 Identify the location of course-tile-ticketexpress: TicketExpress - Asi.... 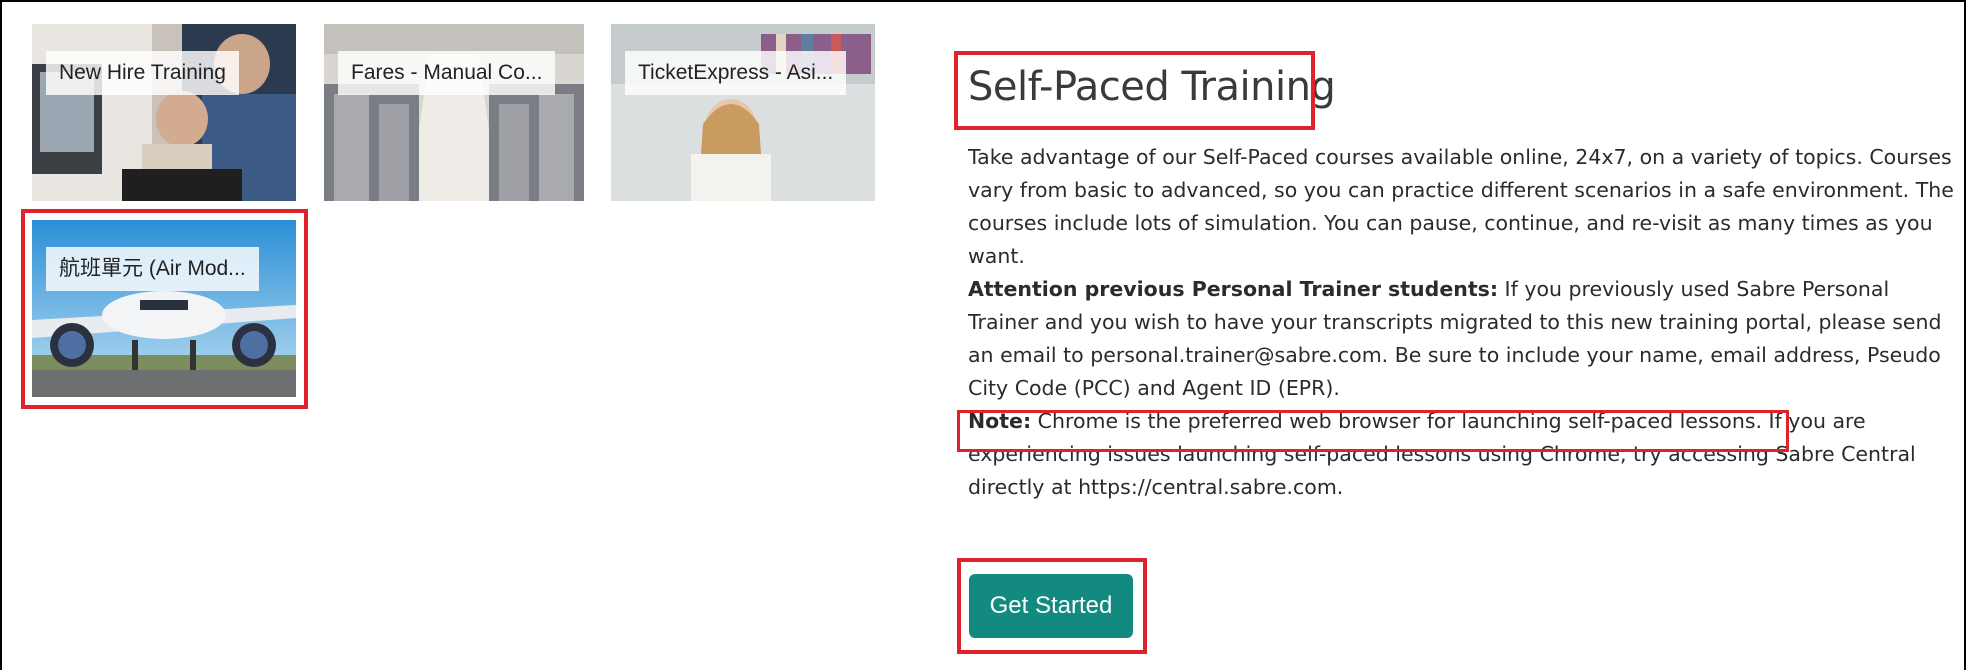
(743, 112).